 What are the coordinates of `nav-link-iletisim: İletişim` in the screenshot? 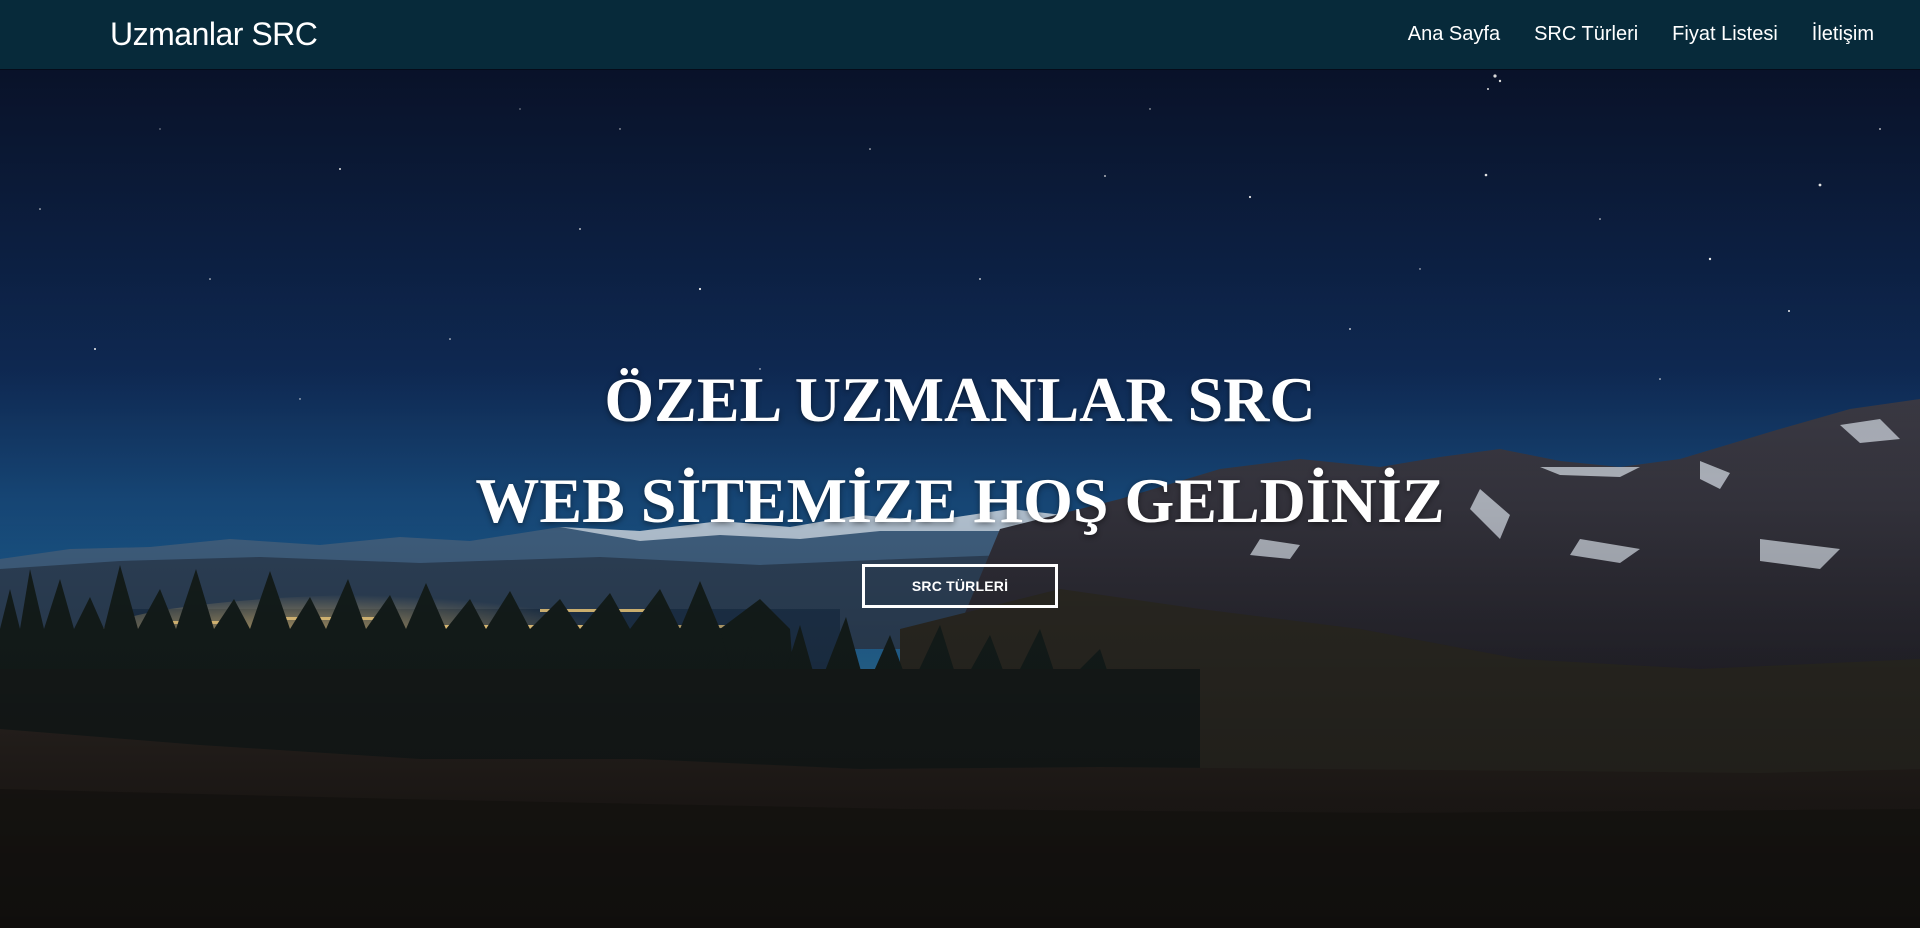 It's located at (1843, 34).